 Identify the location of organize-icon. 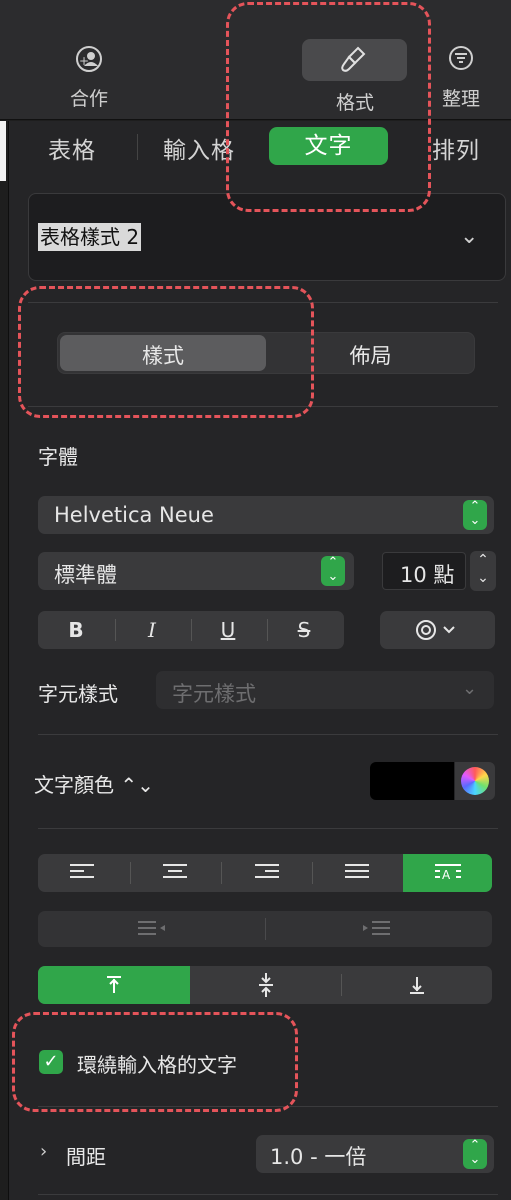
(461, 58).